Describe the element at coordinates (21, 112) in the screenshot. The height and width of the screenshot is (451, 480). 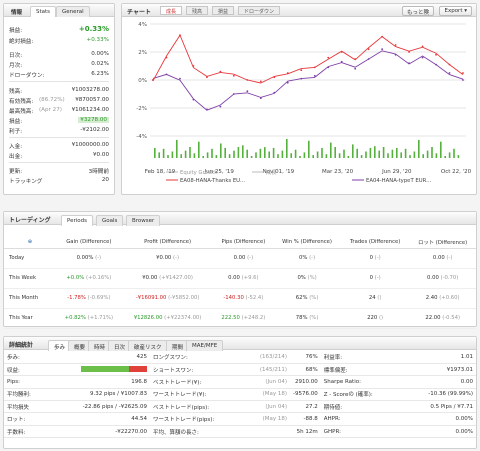
I see `info-label: 最高残高:` at that location.